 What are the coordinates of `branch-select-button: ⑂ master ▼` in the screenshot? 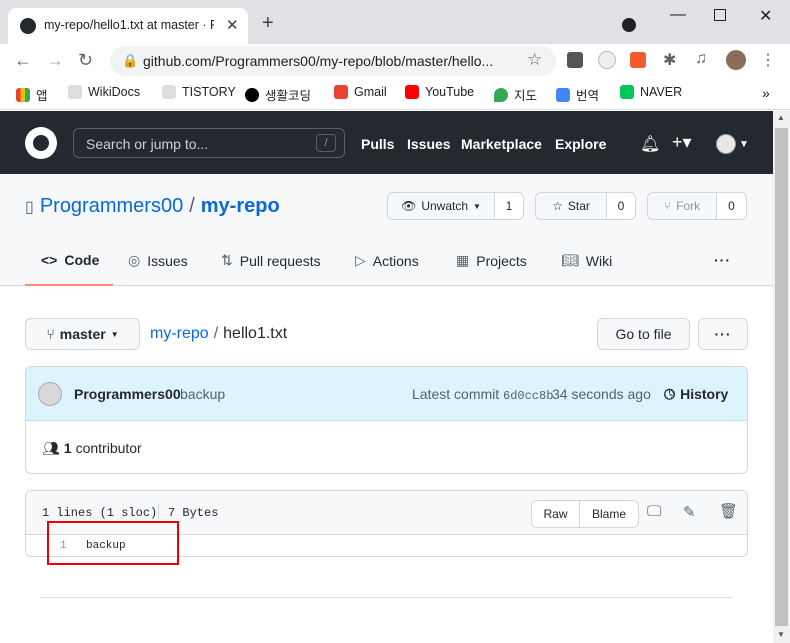 It's located at (82, 334).